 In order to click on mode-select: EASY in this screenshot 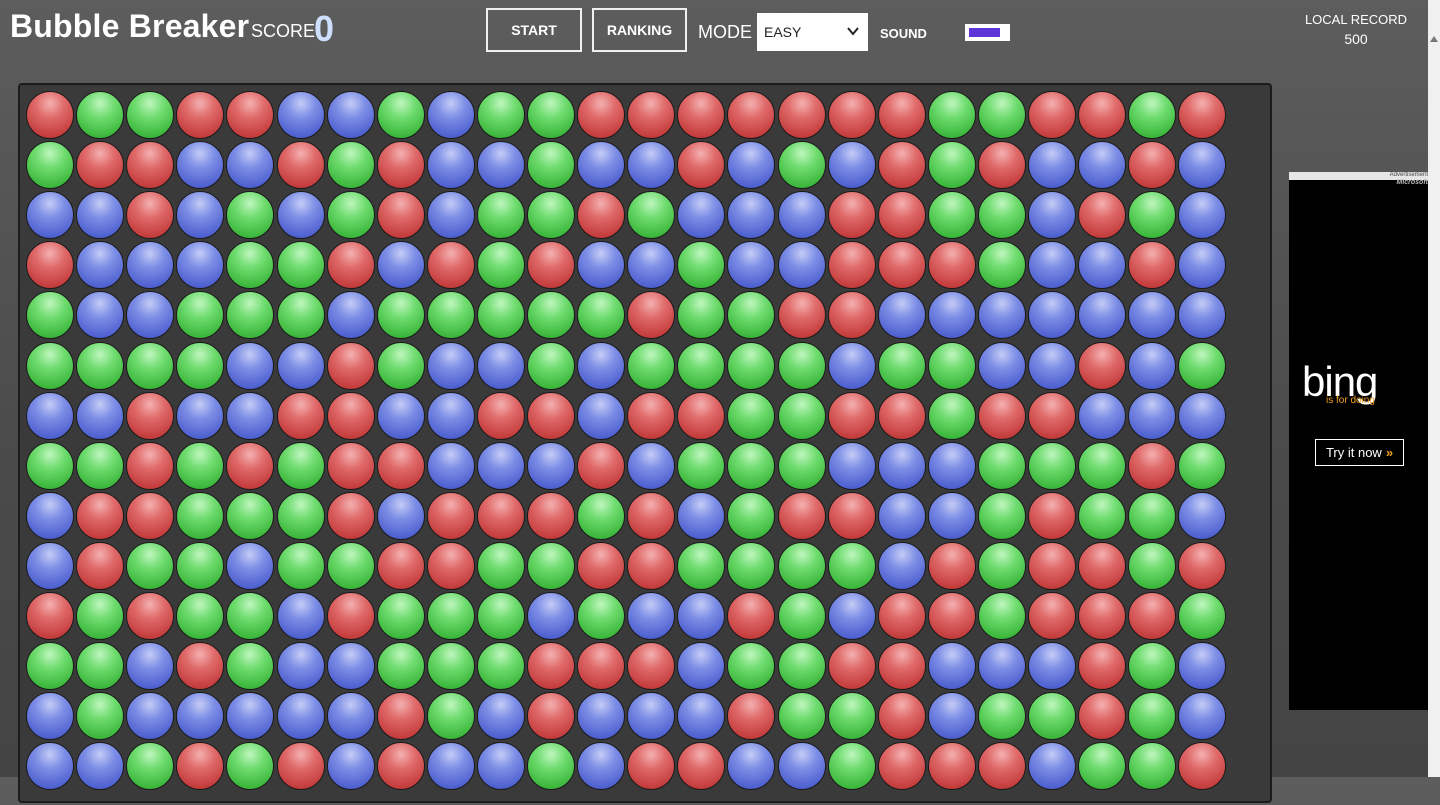, I will do `click(812, 32)`.